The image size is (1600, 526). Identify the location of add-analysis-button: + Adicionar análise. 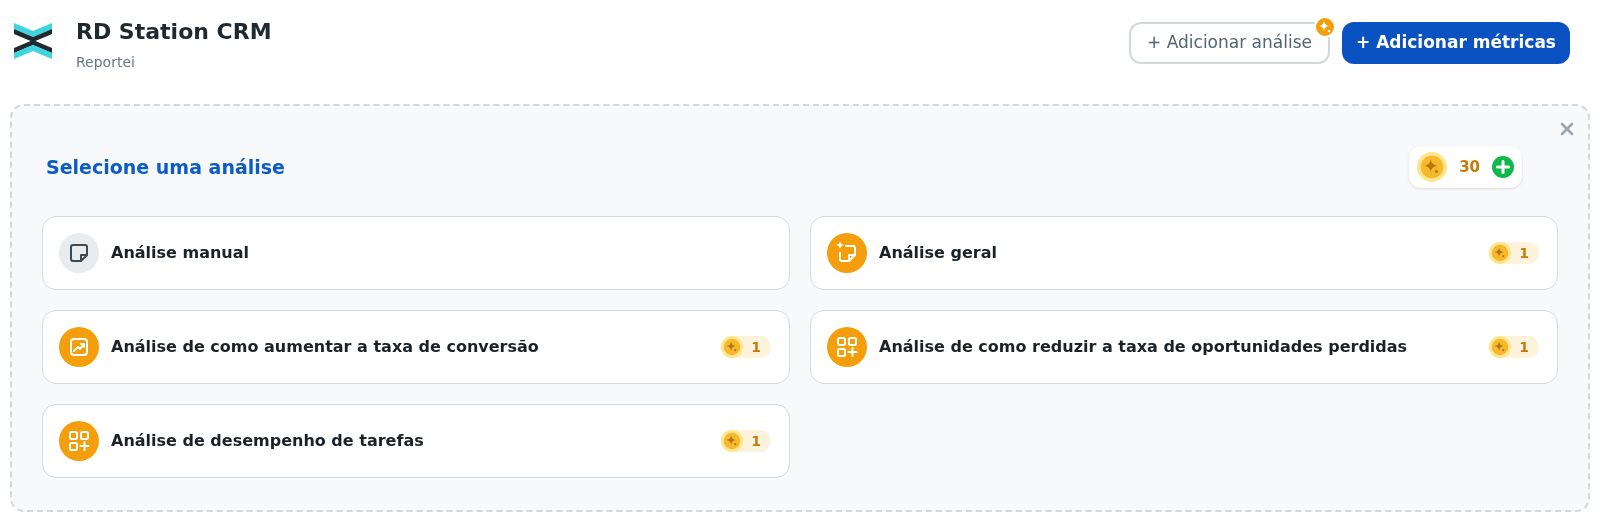
(1229, 43).